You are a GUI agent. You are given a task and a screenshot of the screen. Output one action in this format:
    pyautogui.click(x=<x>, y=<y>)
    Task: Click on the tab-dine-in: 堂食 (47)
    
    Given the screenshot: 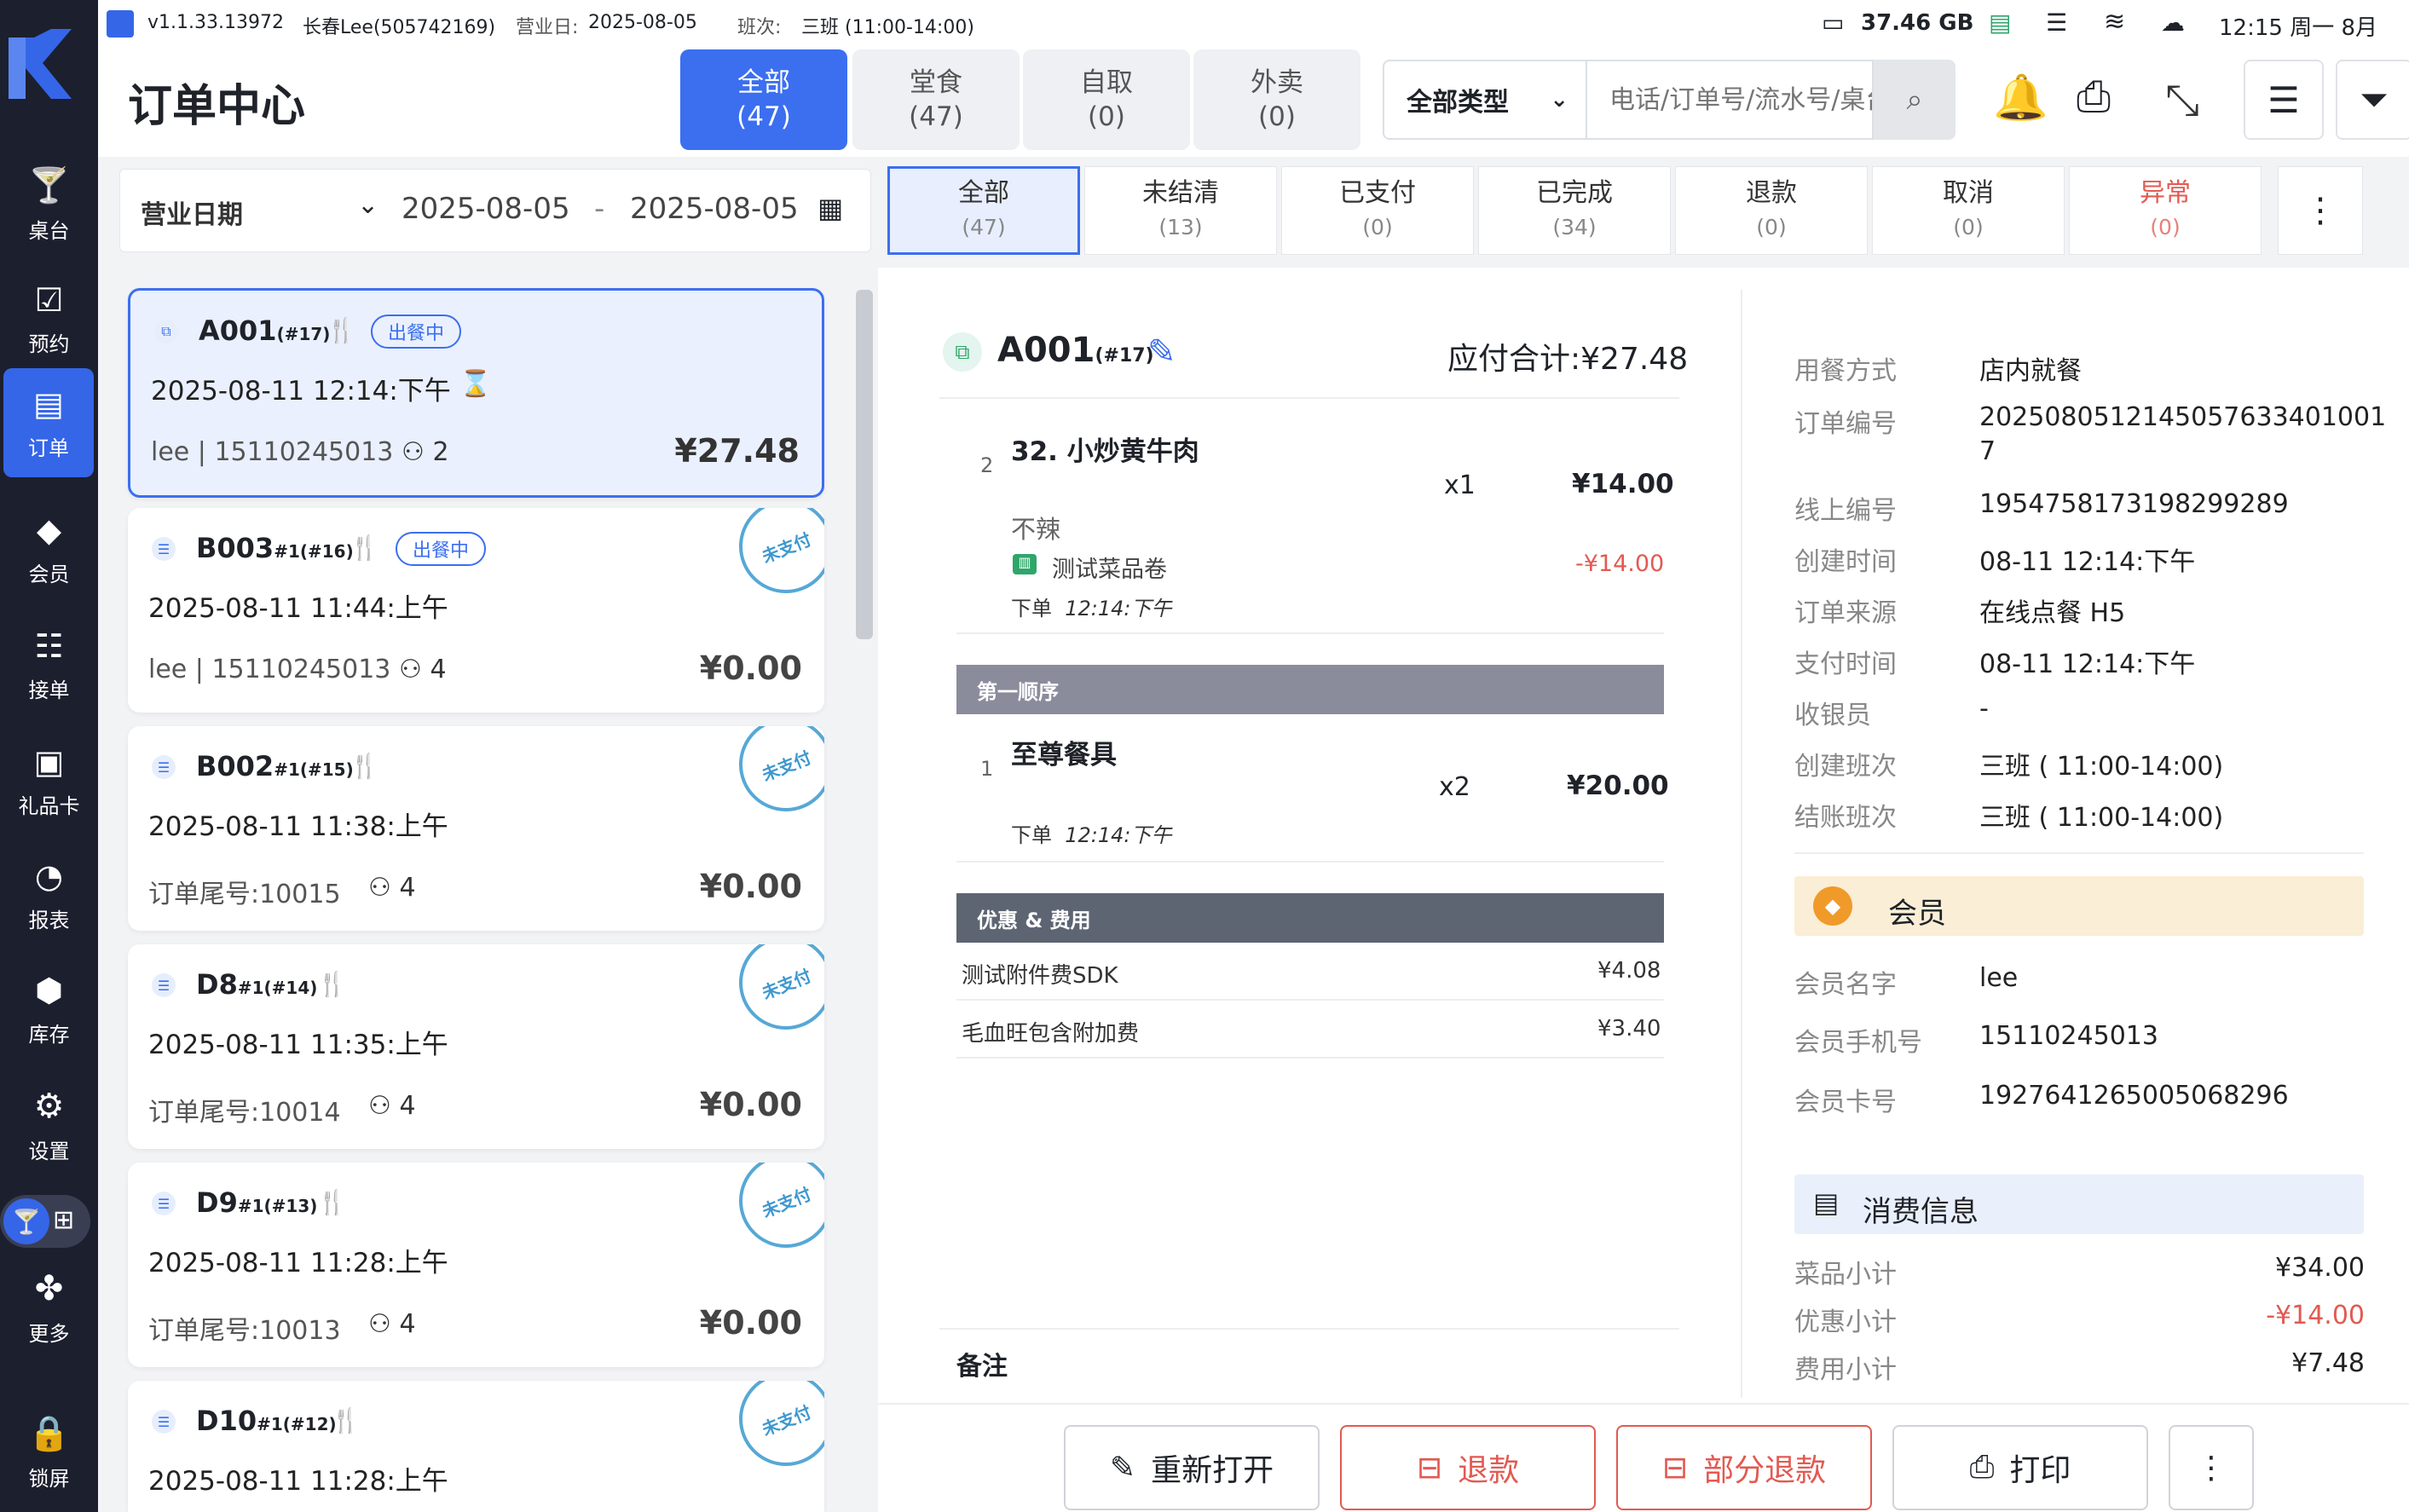 What is the action you would take?
    pyautogui.click(x=936, y=99)
    